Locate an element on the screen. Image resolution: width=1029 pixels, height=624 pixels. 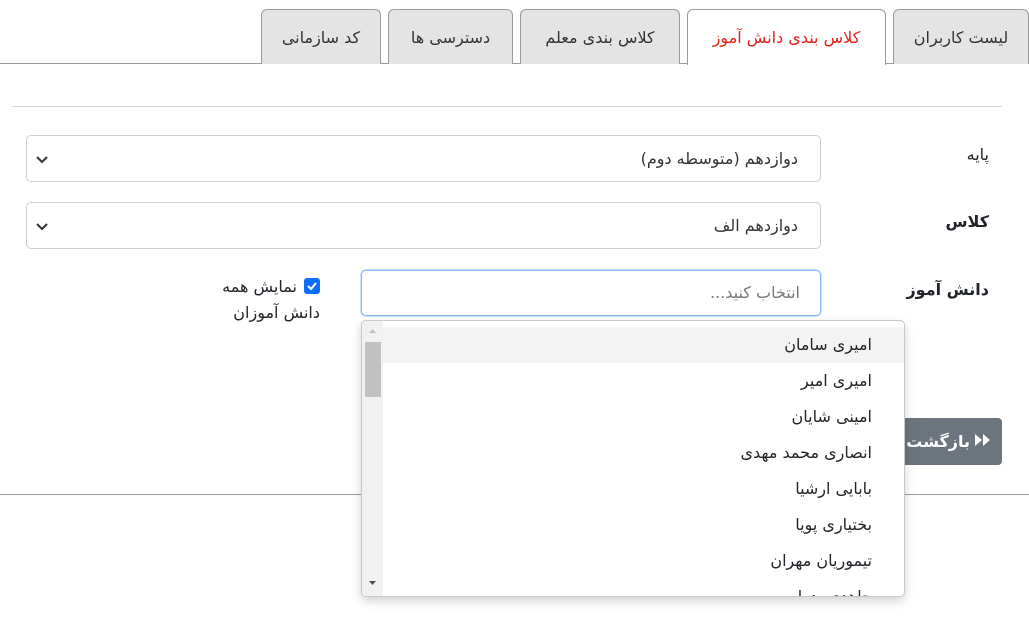
dropdown-scrollbar is located at coordinates (372, 458).